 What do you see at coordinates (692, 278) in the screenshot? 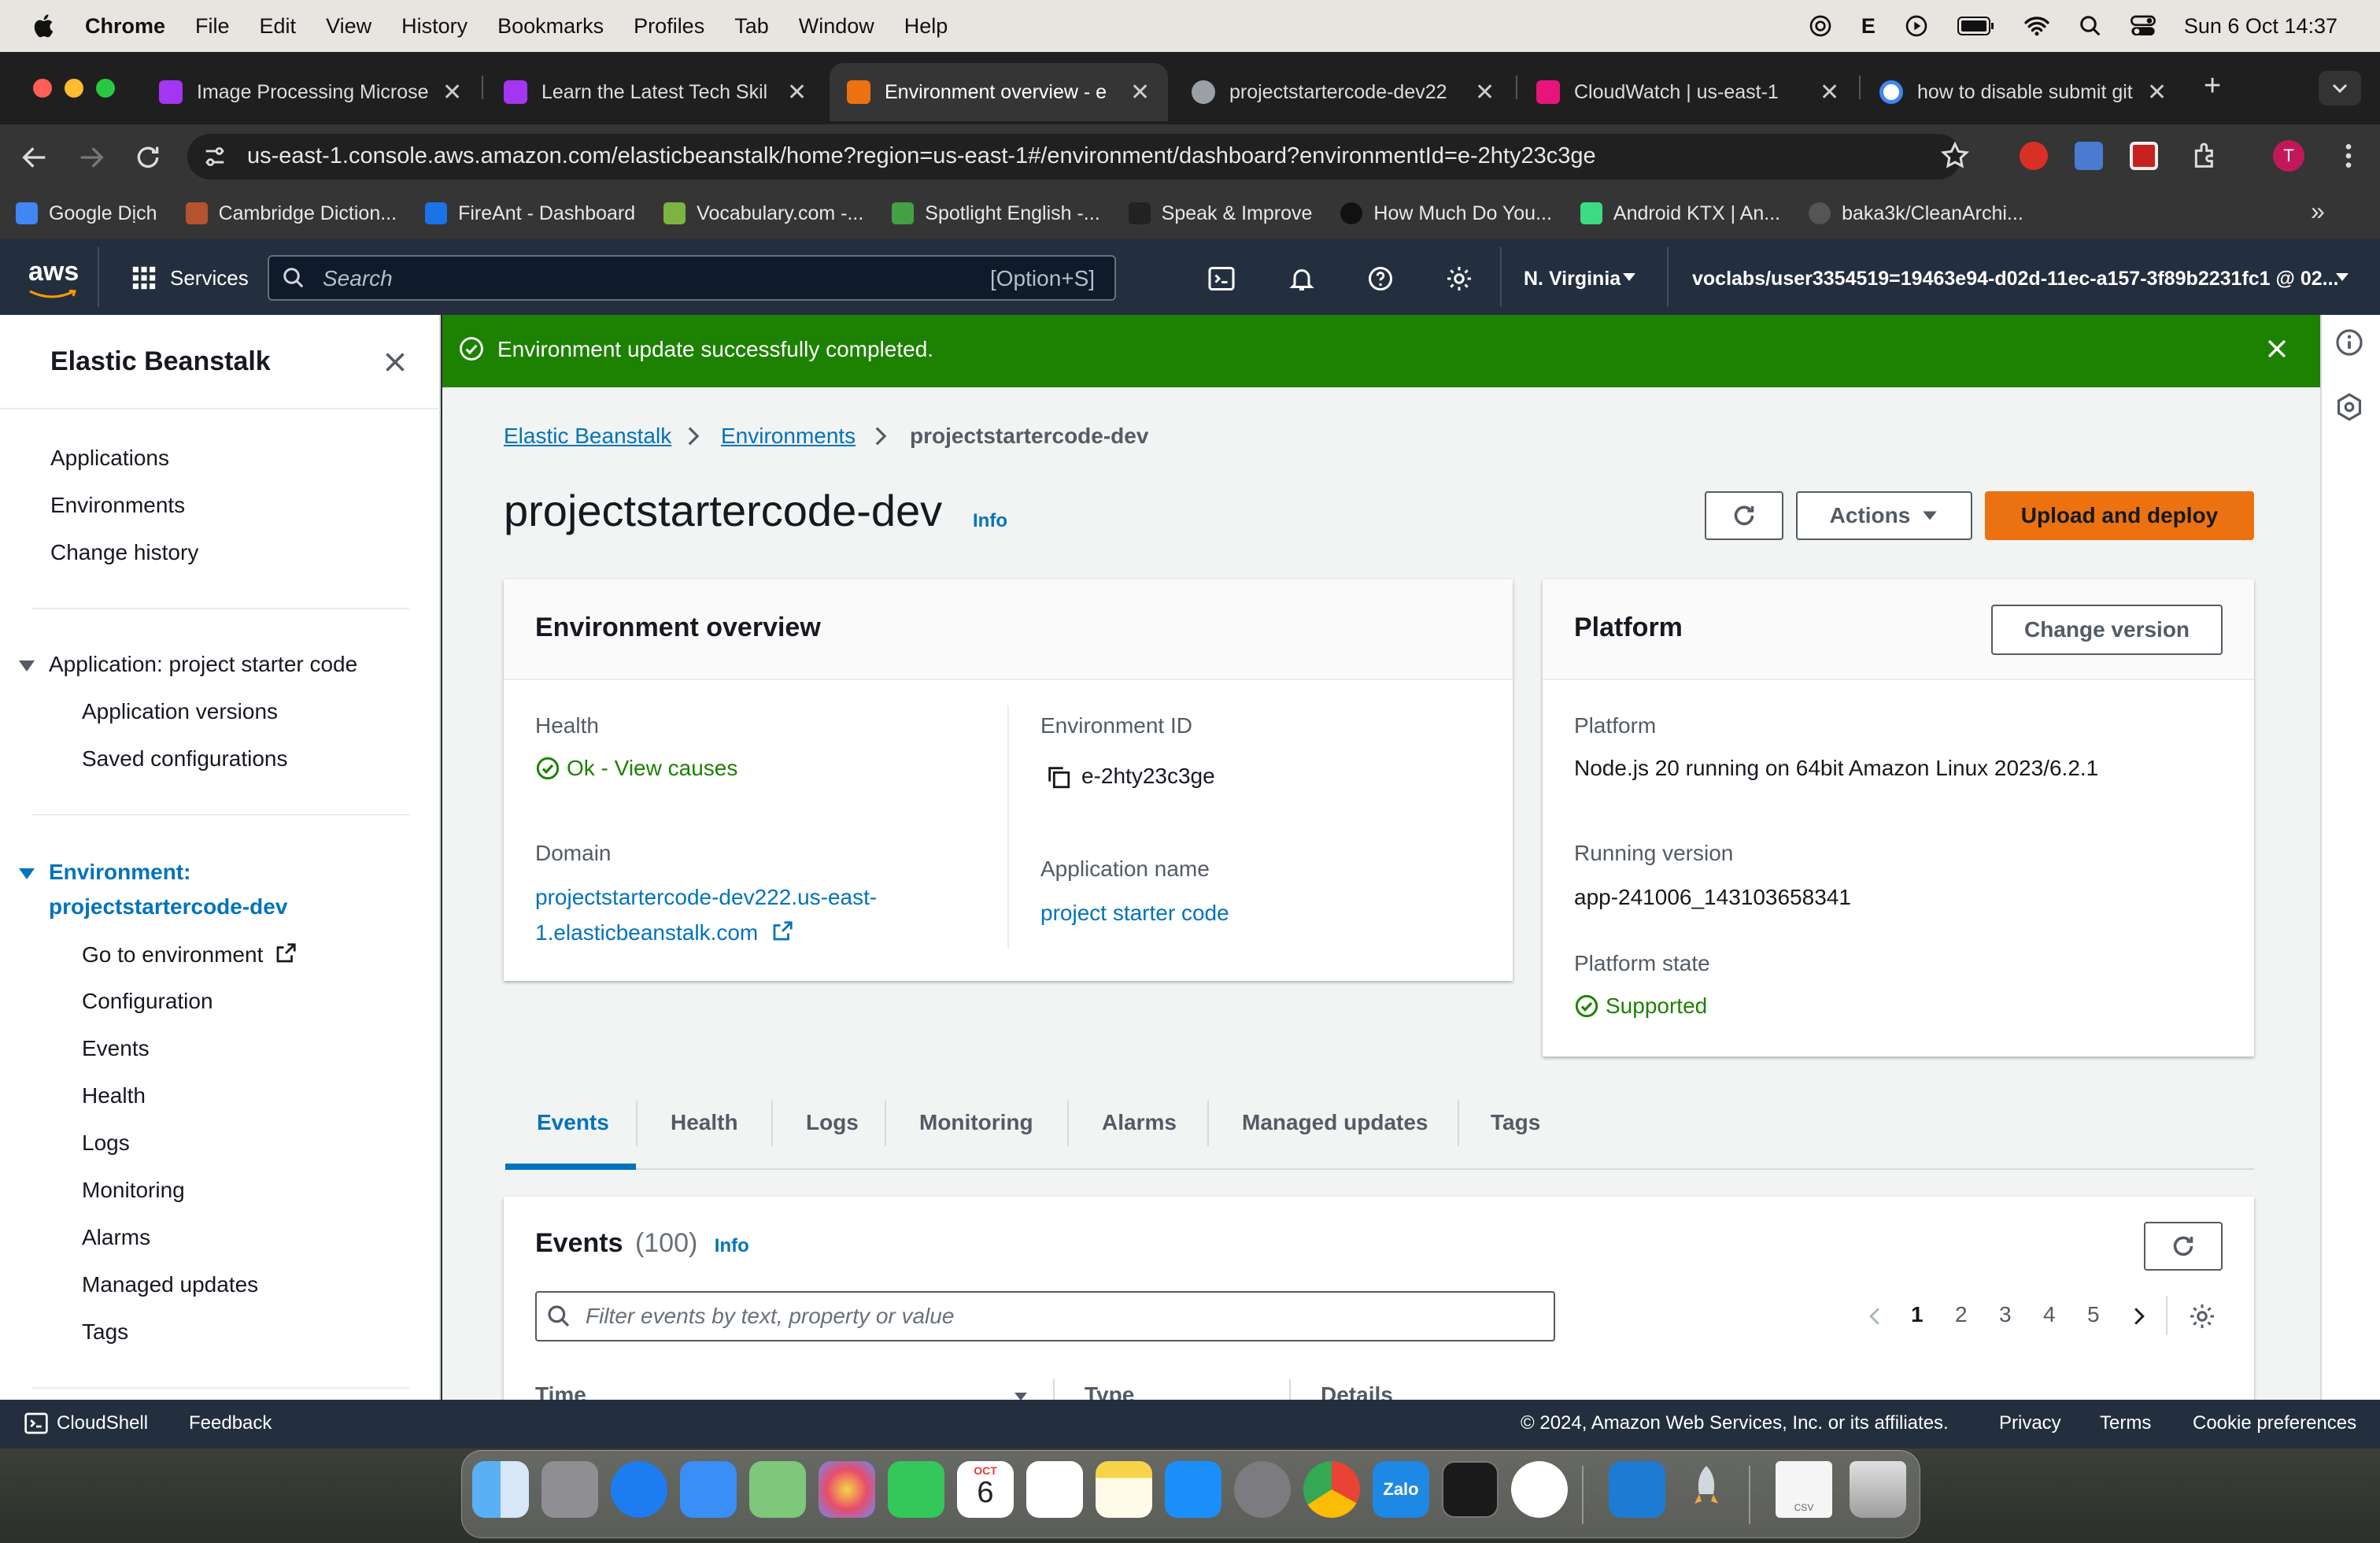
I see `aws-search-input` at bounding box center [692, 278].